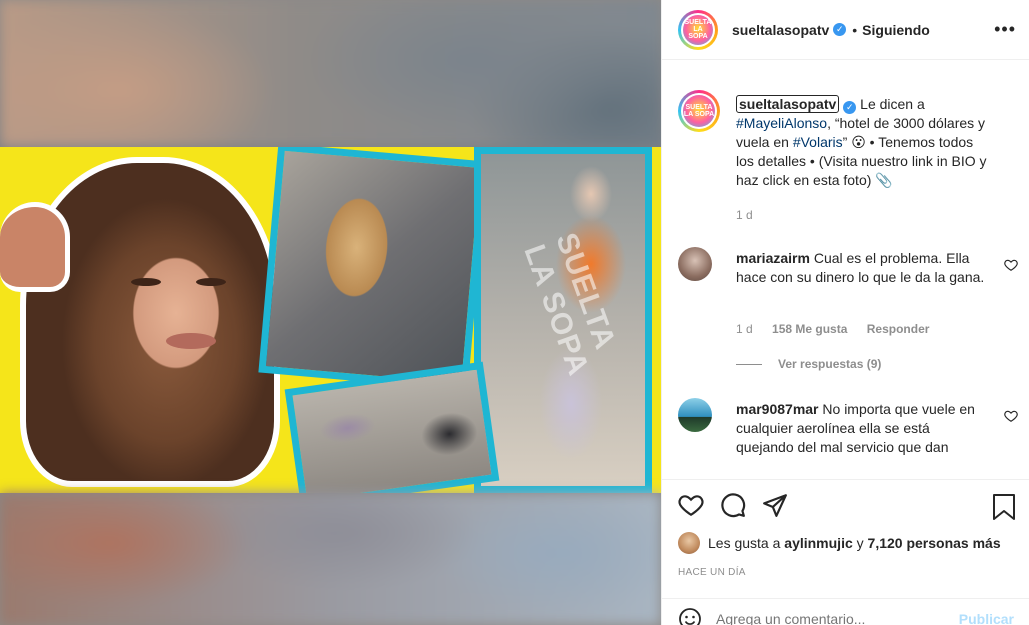 The width and height of the screenshot is (1029, 625). I want to click on eye-right, so click(211, 282).